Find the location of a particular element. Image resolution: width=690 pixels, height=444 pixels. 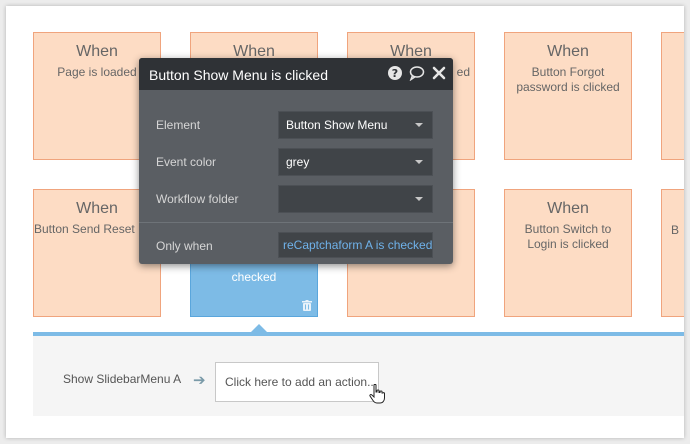

event-color-row: Event color grey is located at coordinates (296, 162).